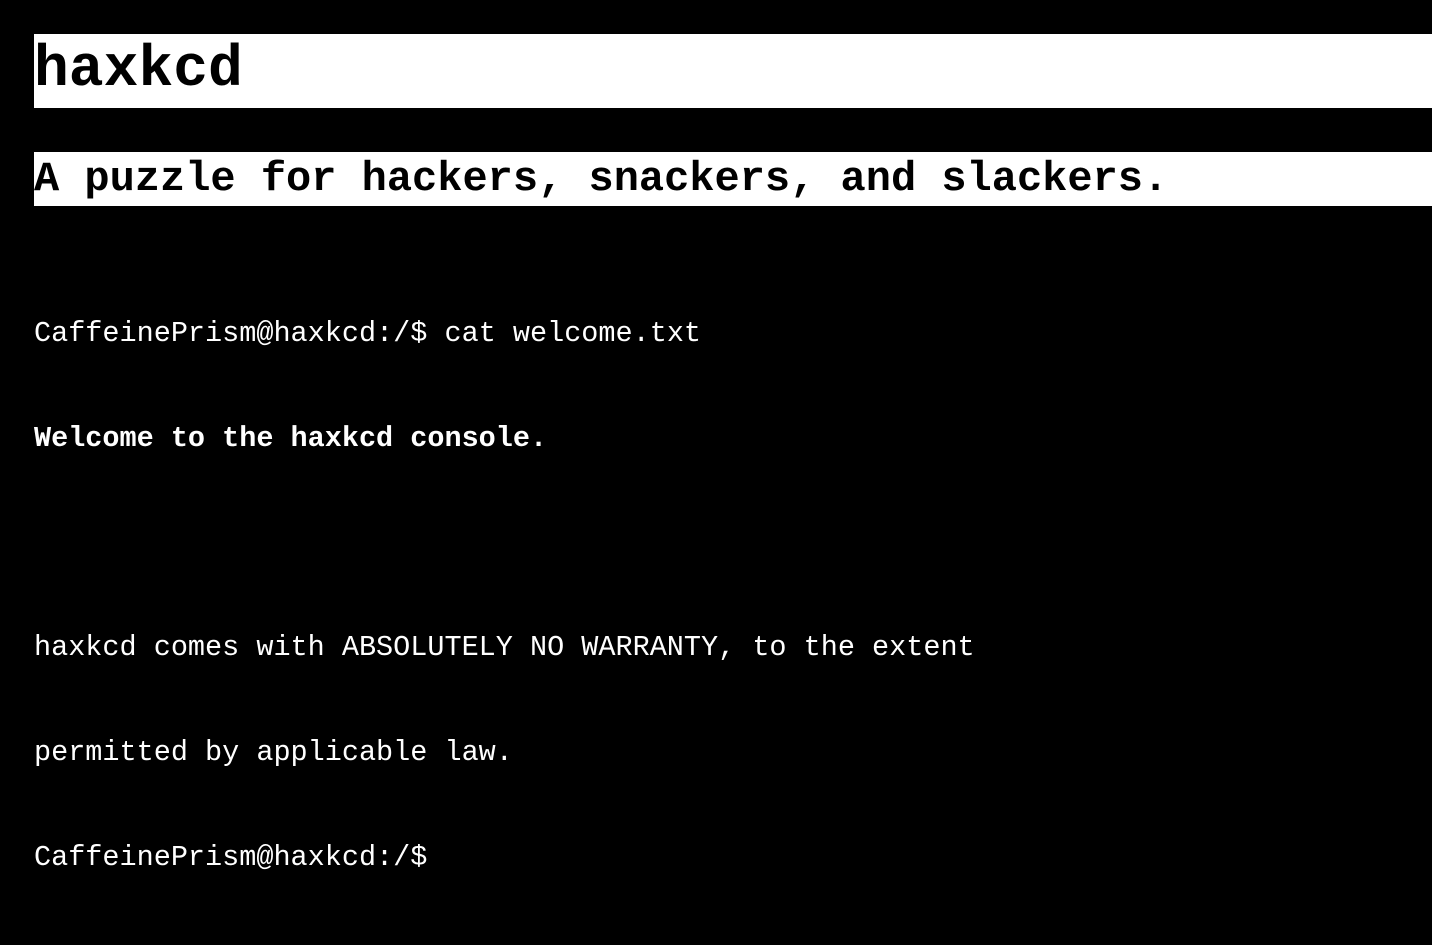 The width and height of the screenshot is (1432, 945). What do you see at coordinates (435, 333) in the screenshot?
I see `console-command-spacer` at bounding box center [435, 333].